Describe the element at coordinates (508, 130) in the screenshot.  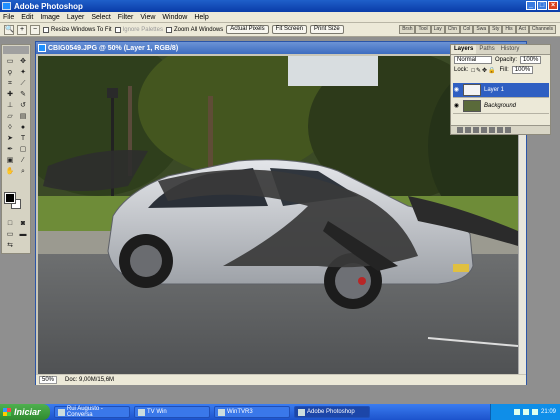
I see `trash-icon` at that location.